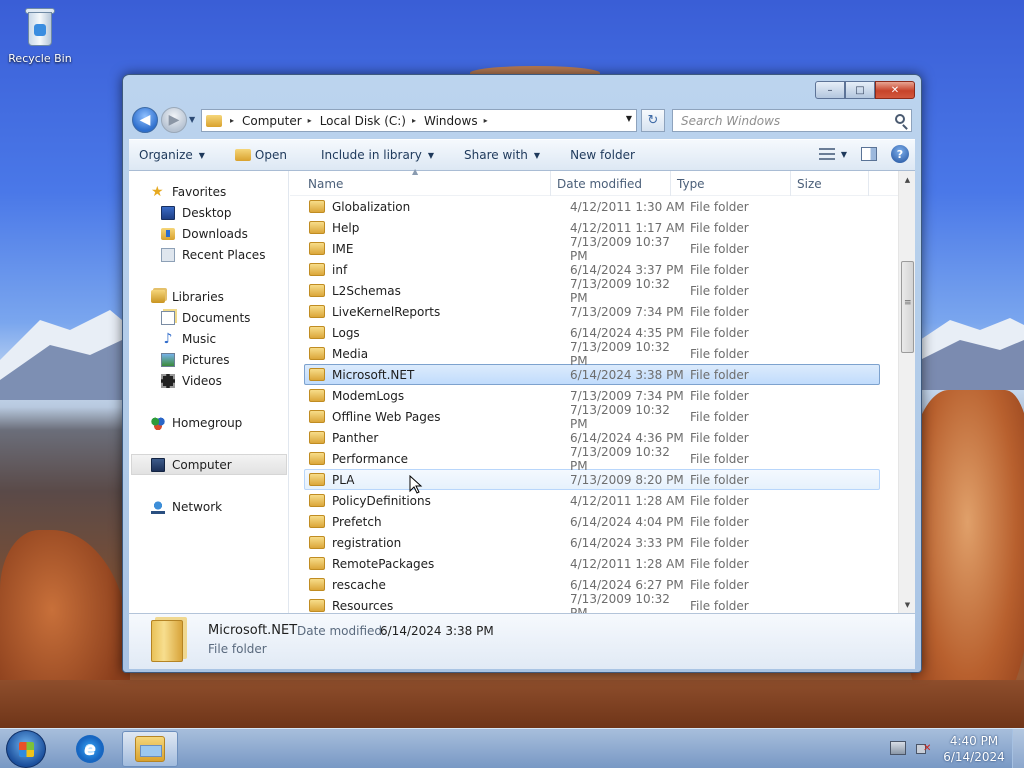 The height and width of the screenshot is (768, 1024). I want to click on file-date-modified: 4/12/2011 1:30 AM, so click(627, 206).